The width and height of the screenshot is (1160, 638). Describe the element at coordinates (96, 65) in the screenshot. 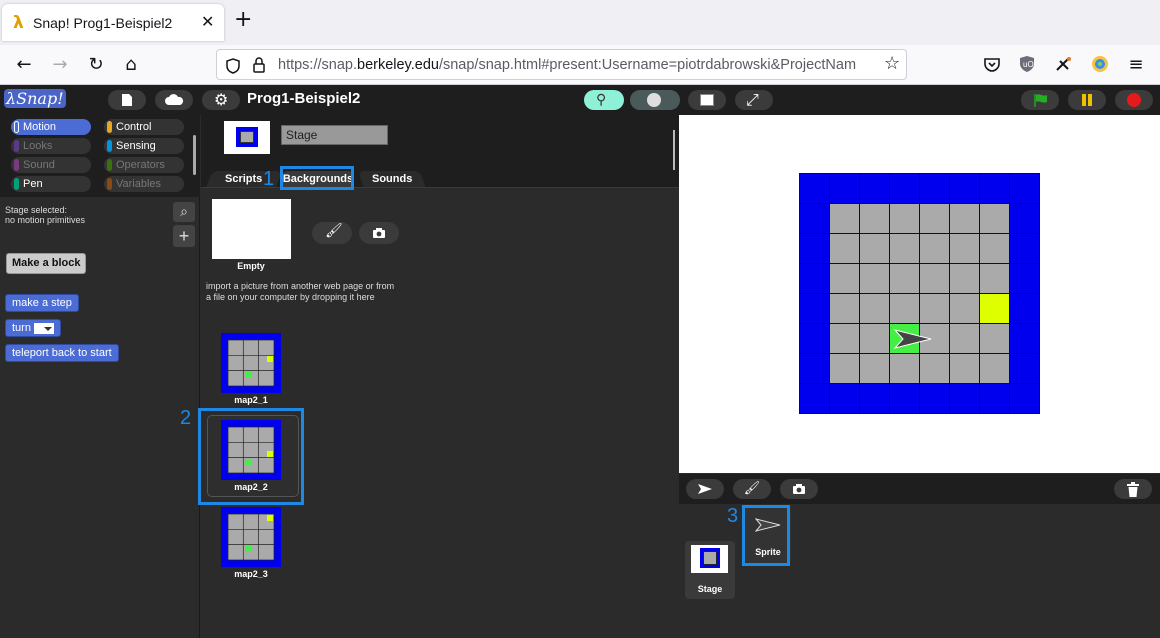

I see `reload-icon: ↻` at that location.